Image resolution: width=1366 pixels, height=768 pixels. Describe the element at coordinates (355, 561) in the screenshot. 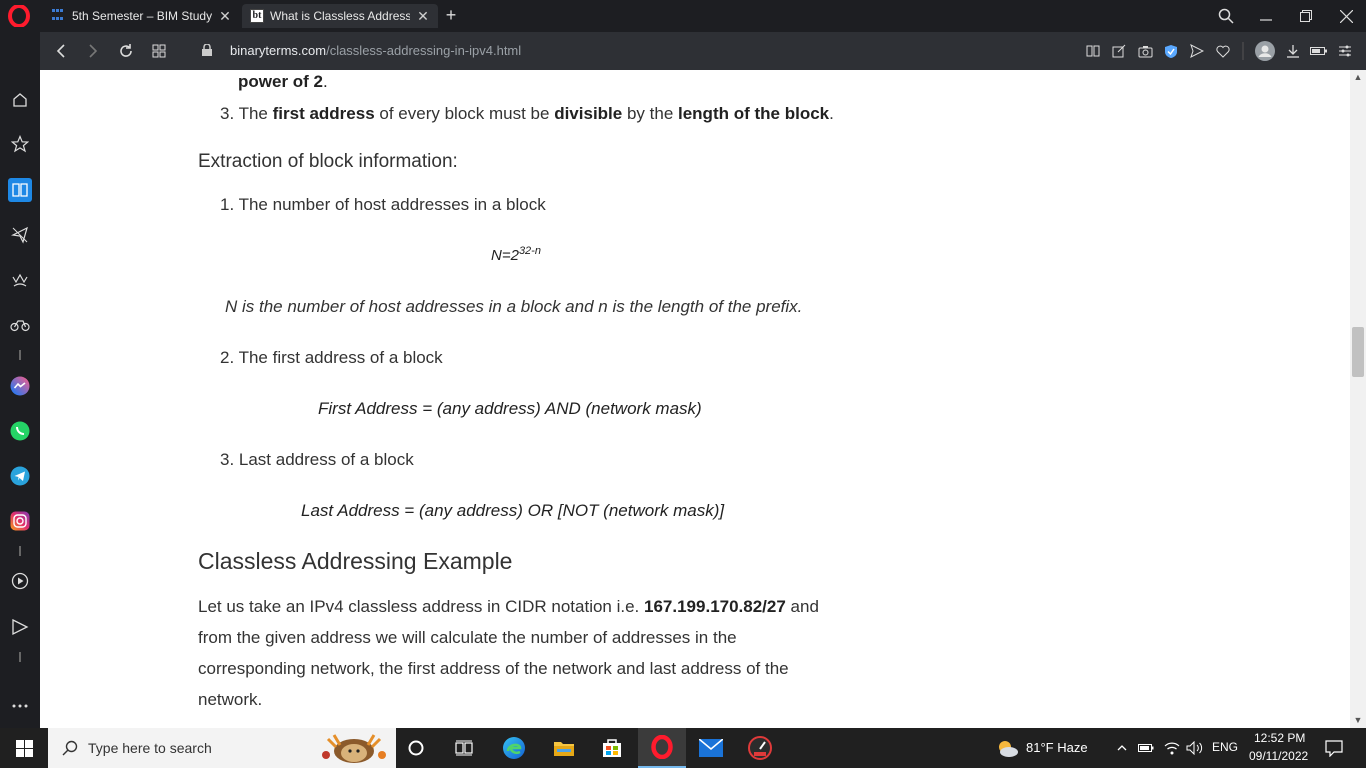

I see `example-heading: Classless Addressing Example` at that location.